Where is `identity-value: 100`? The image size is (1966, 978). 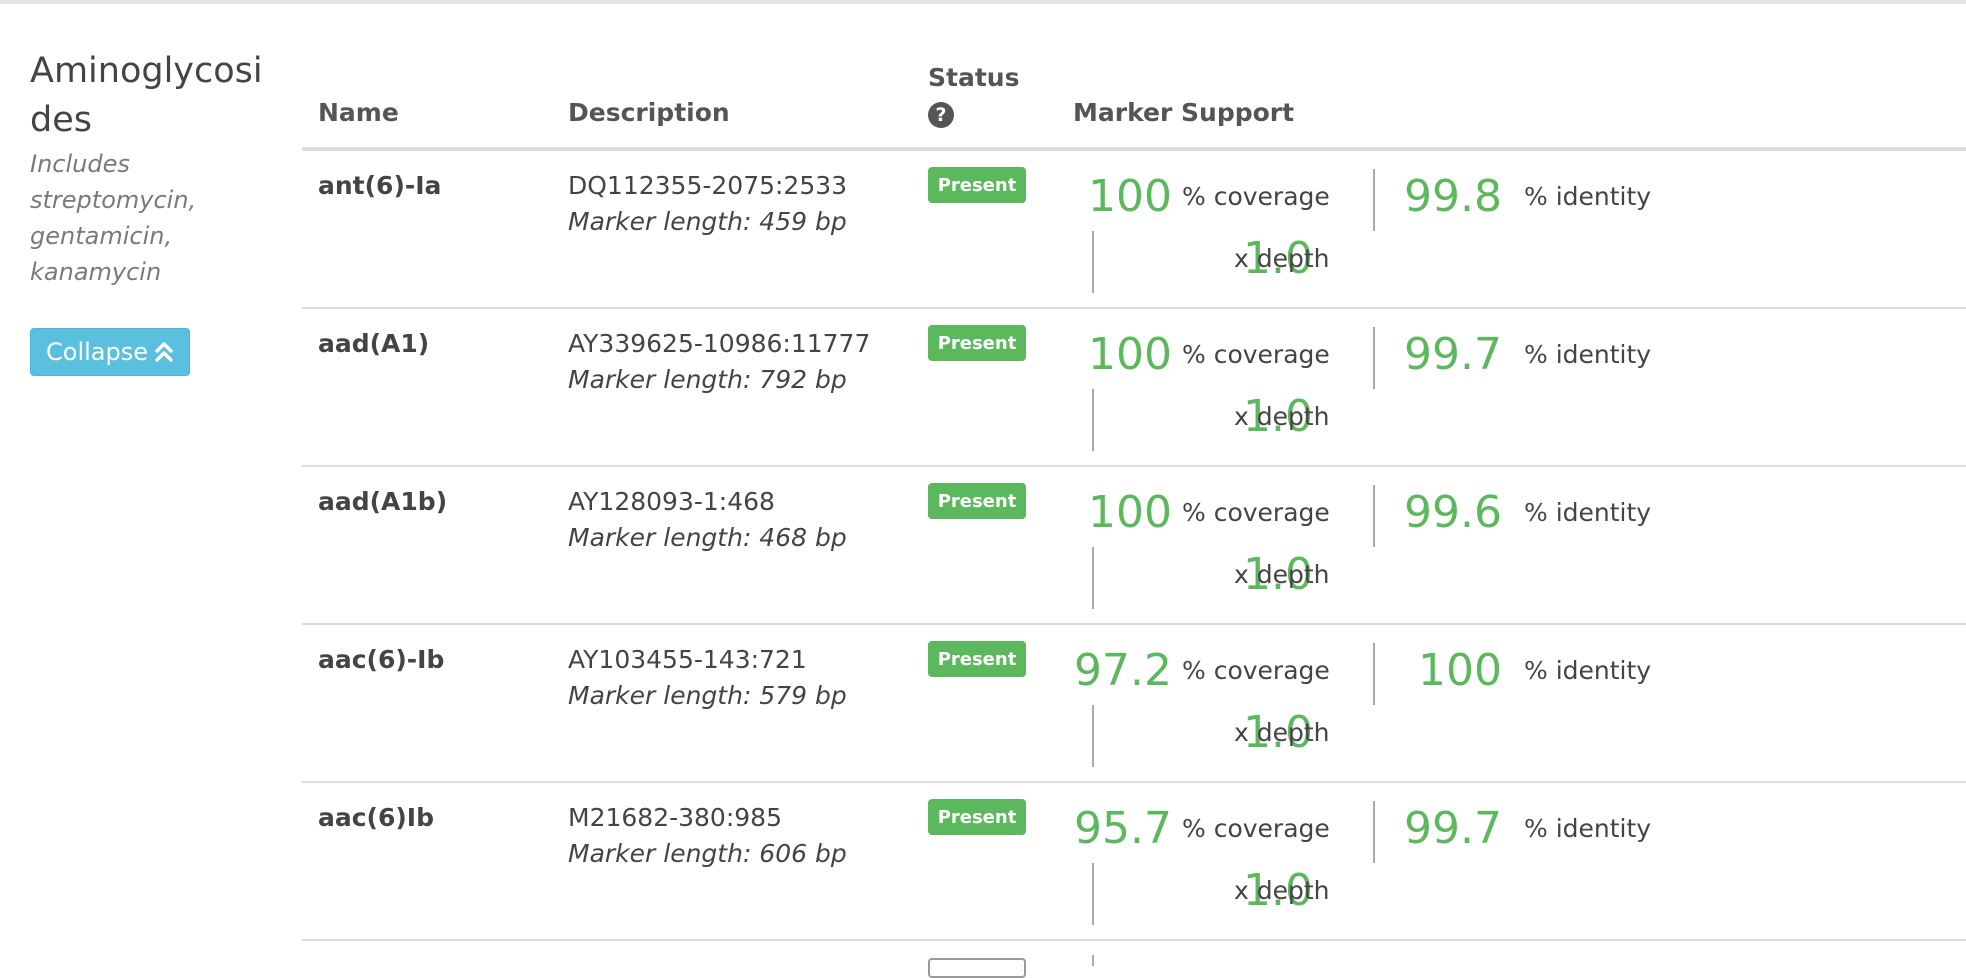
identity-value: 100 is located at coordinates (1460, 670).